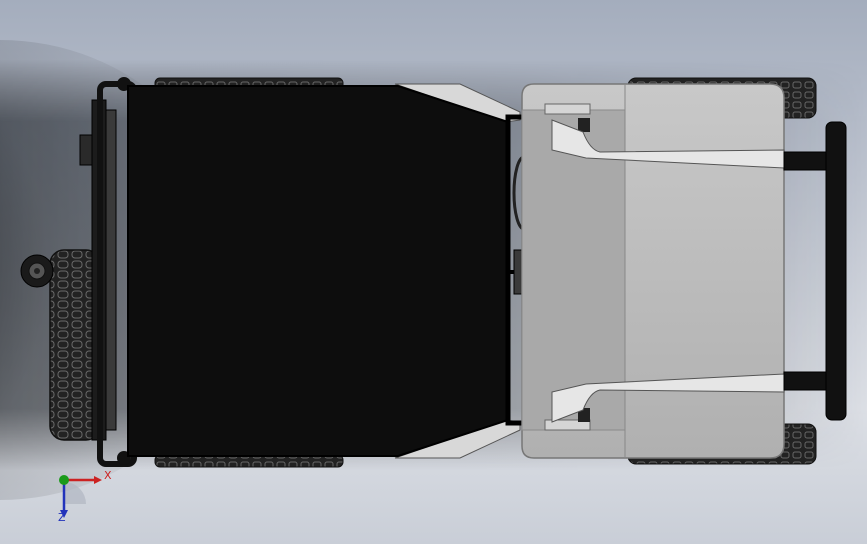 This screenshot has height=544, width=867. What do you see at coordinates (64, 480) in the screenshot?
I see `triad-y-axis` at bounding box center [64, 480].